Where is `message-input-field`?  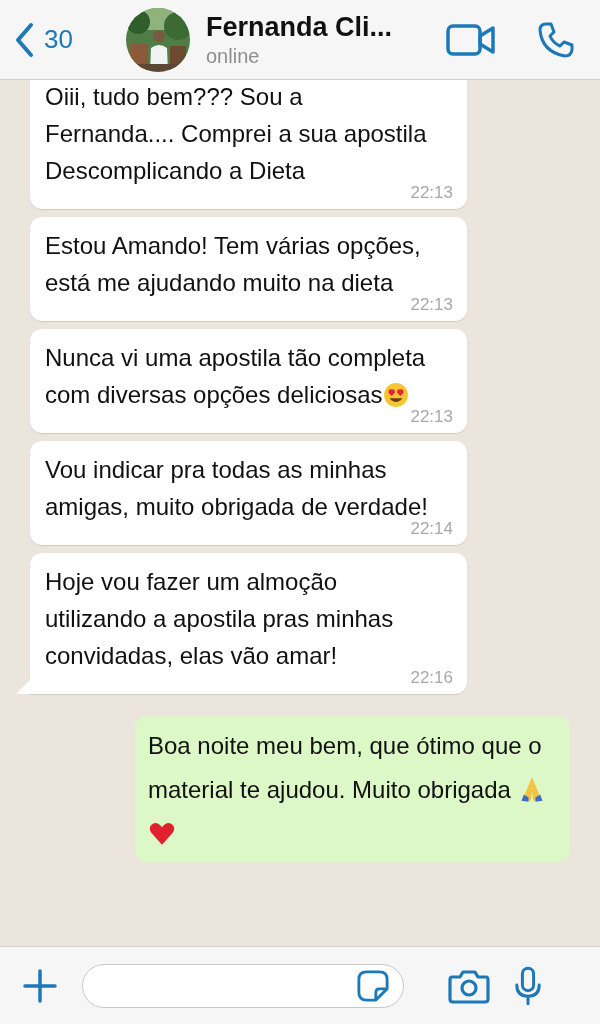
message-input-field is located at coordinates (243, 985).